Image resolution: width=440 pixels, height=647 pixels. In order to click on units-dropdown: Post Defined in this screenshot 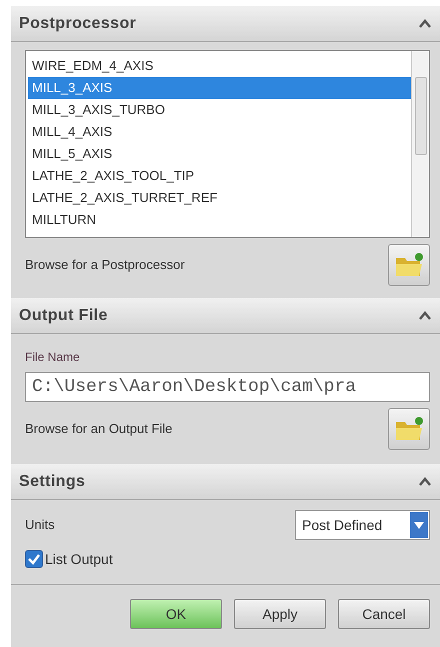, I will do `click(362, 525)`.